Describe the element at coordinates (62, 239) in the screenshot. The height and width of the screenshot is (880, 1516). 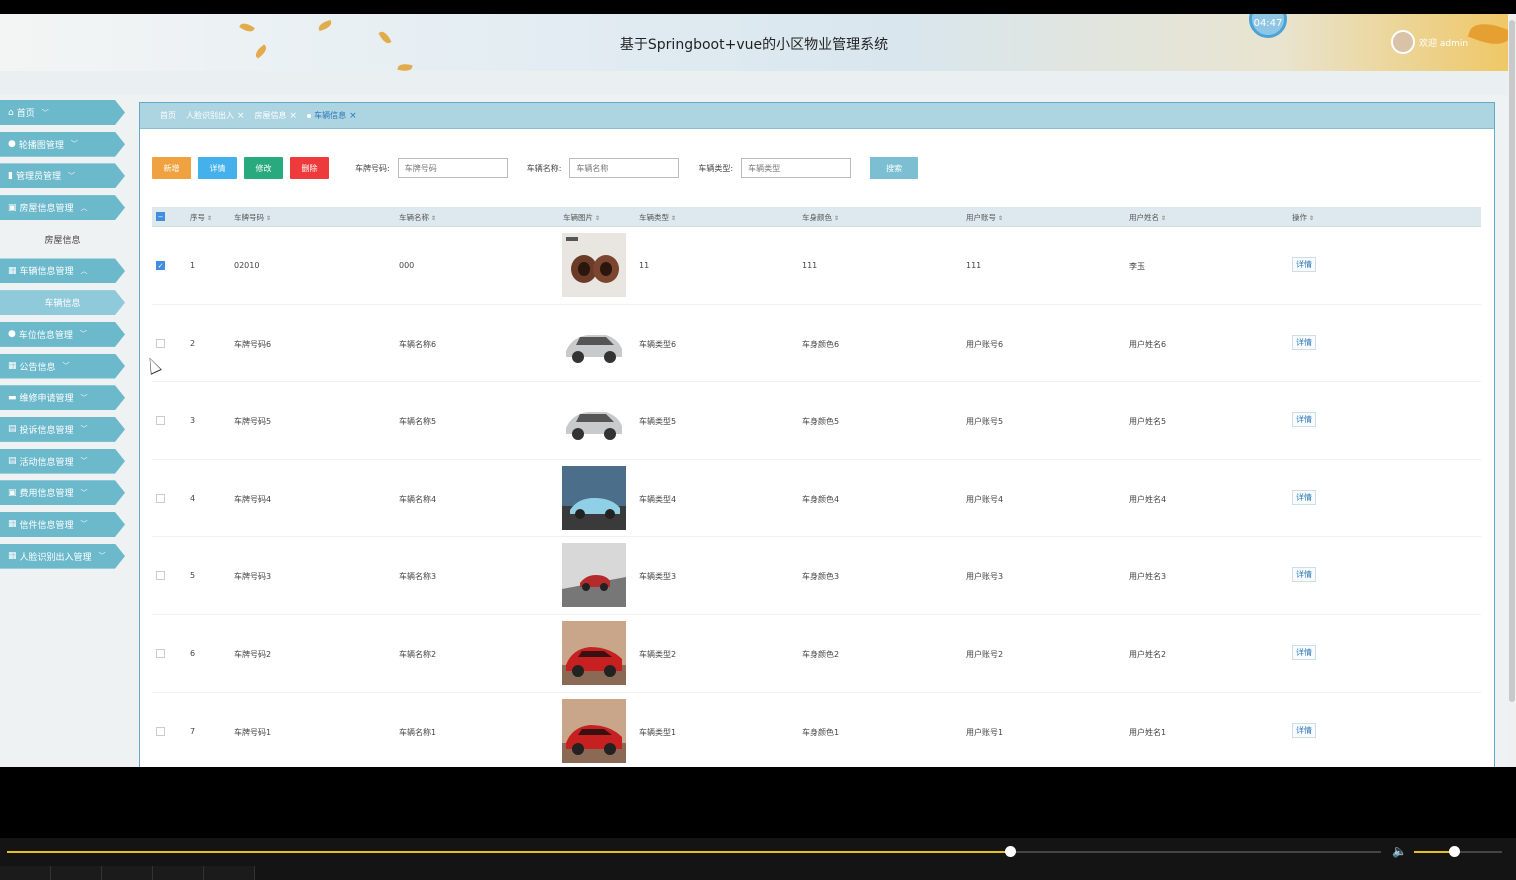
I see `sidebar-subitem: 房屋信息` at that location.